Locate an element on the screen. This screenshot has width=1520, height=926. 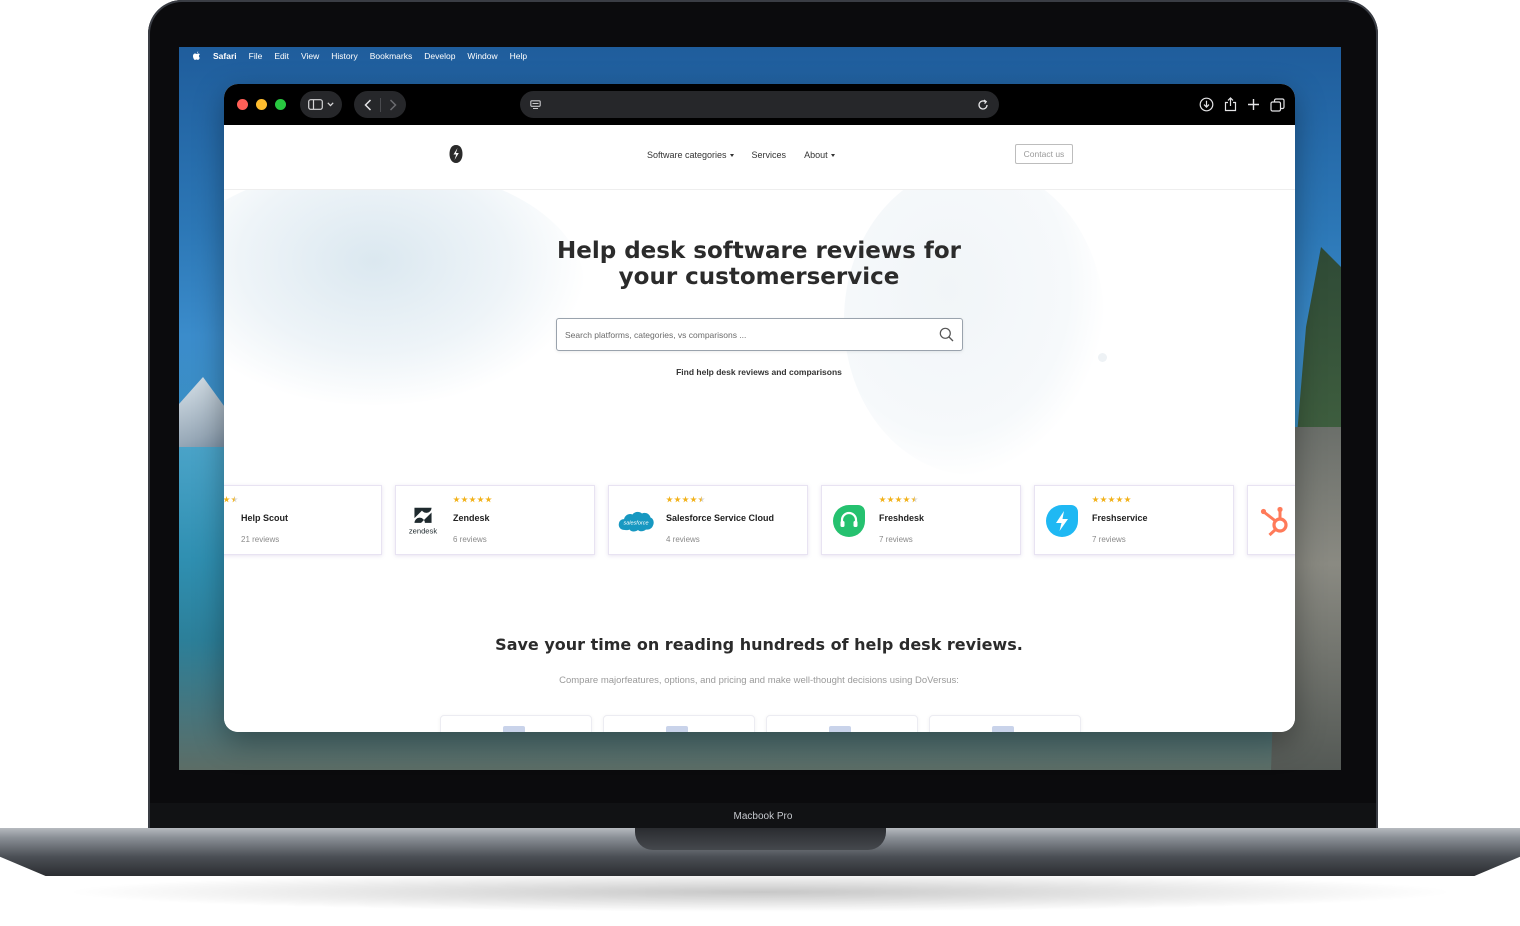
contact-us-button: Contact us is located at coordinates (1044, 154).